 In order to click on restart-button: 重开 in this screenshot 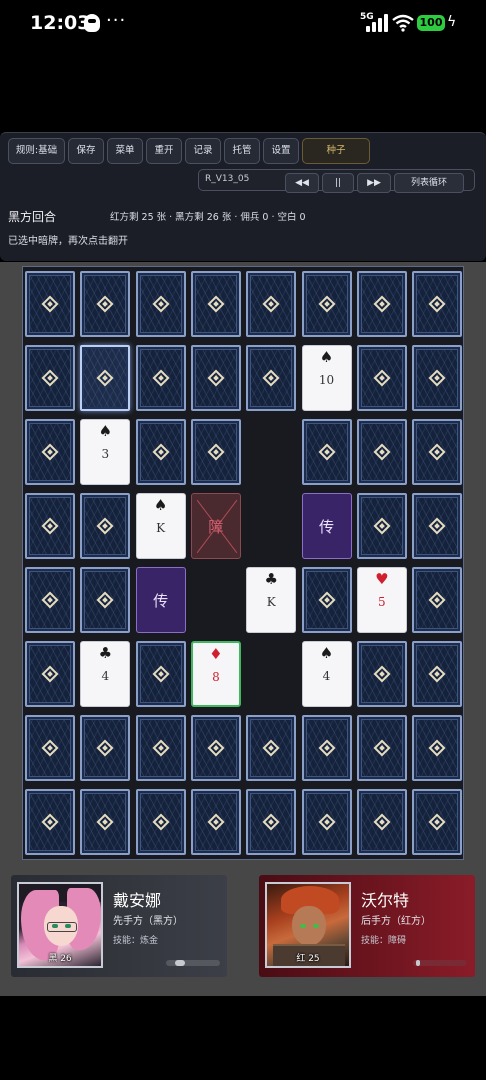, I will do `click(164, 151)`.